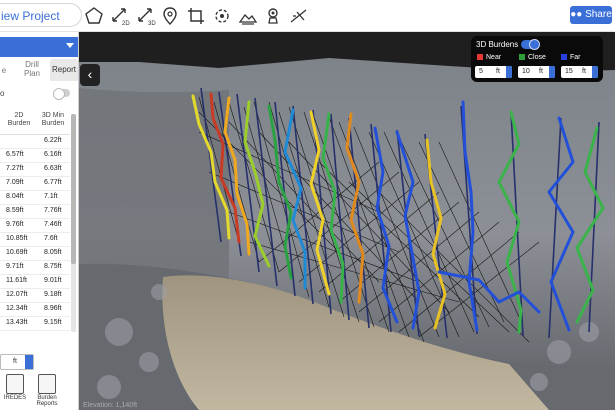  I want to click on sidebar-toggle-row: o, so click(39, 94).